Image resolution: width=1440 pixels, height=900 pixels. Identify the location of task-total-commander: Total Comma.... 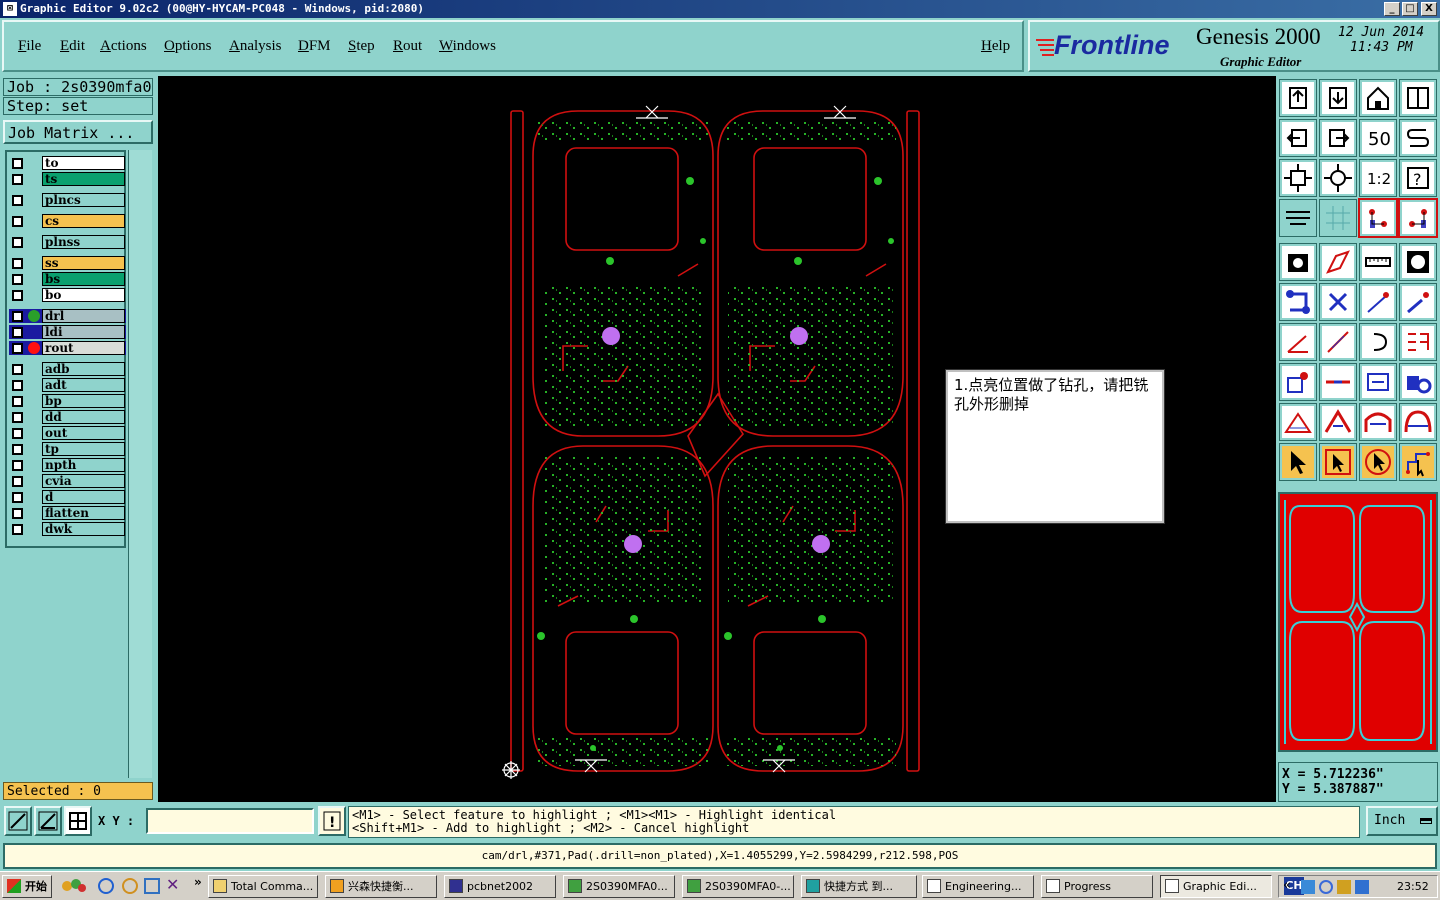
(263, 886).